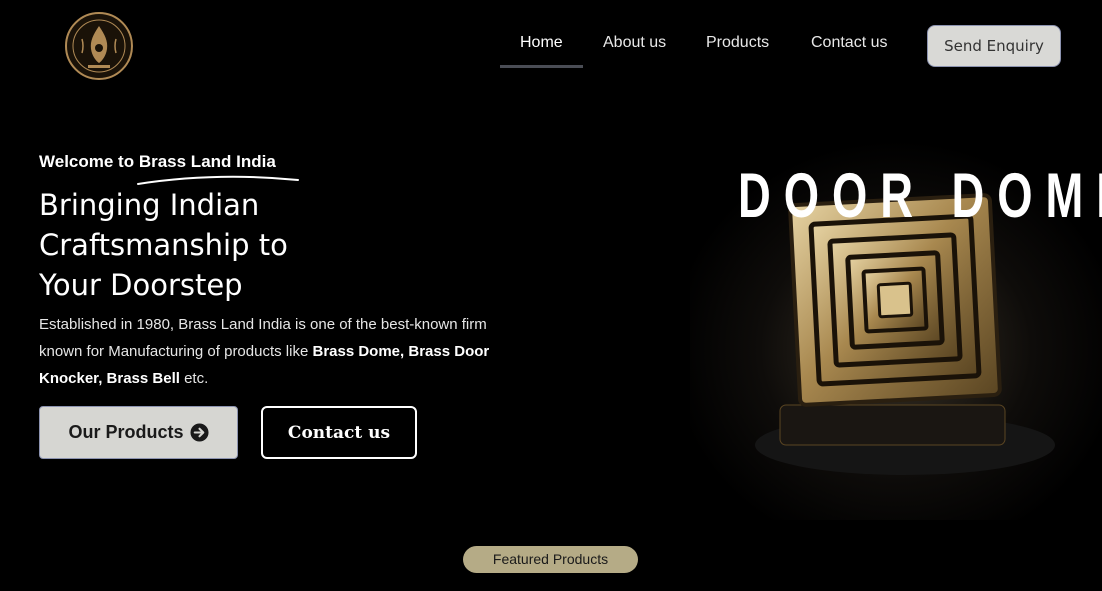 The height and width of the screenshot is (591, 1102). What do you see at coordinates (339, 432) in the screenshot?
I see `contact-us-button: Contact us` at bounding box center [339, 432].